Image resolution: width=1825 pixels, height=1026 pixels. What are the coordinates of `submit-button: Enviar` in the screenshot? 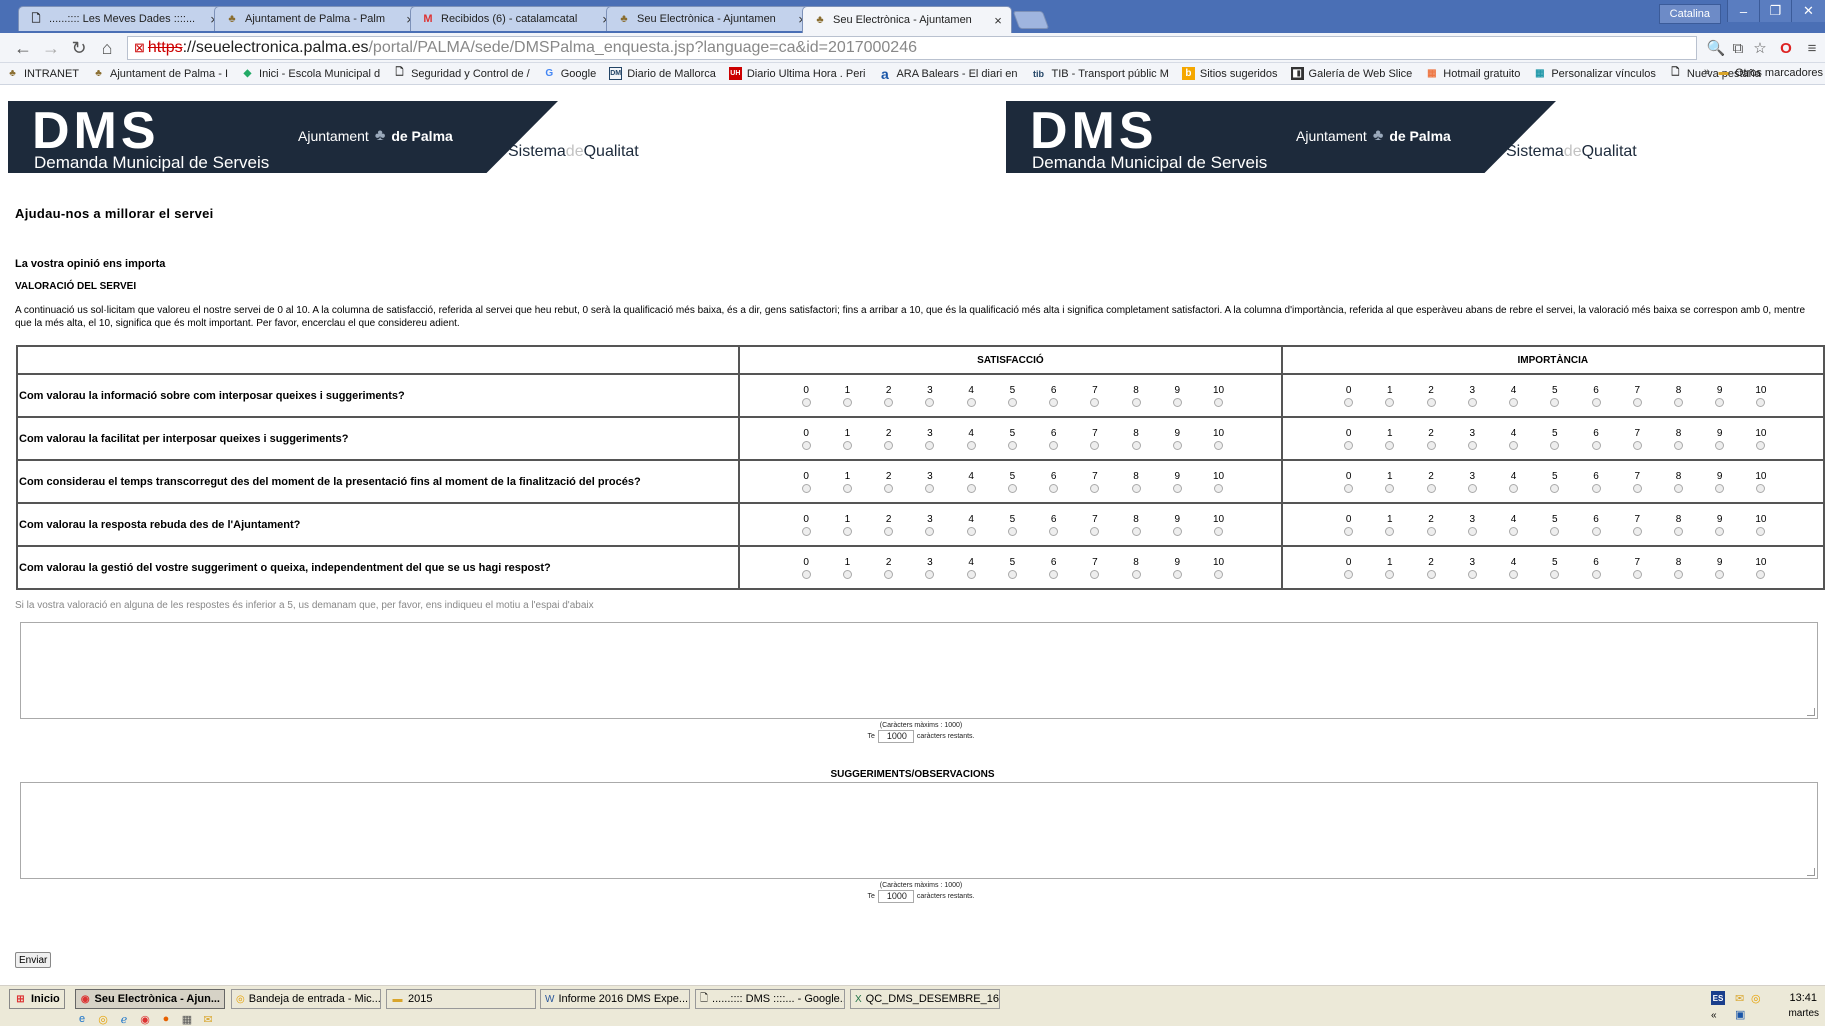 It's located at (33, 960).